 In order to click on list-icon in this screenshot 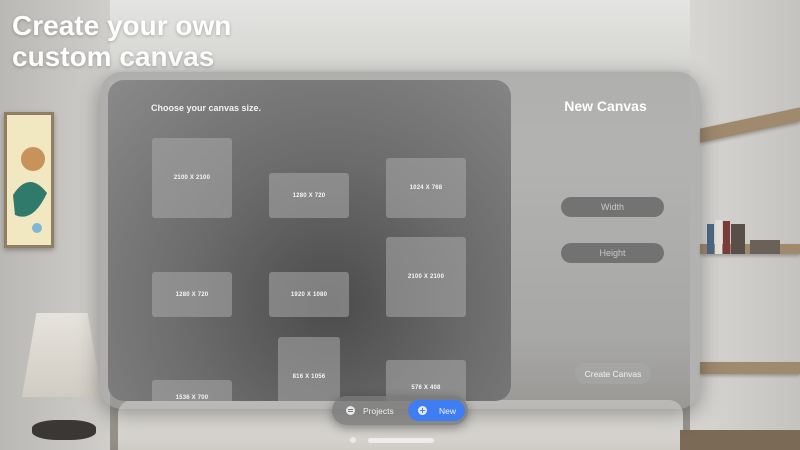, I will do `click(350, 410)`.